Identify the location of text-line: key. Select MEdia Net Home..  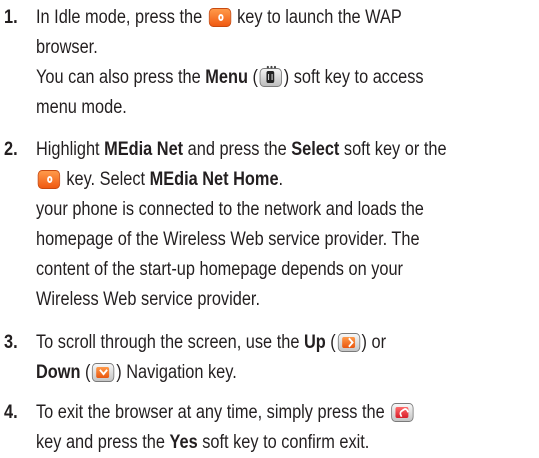
(251, 180).